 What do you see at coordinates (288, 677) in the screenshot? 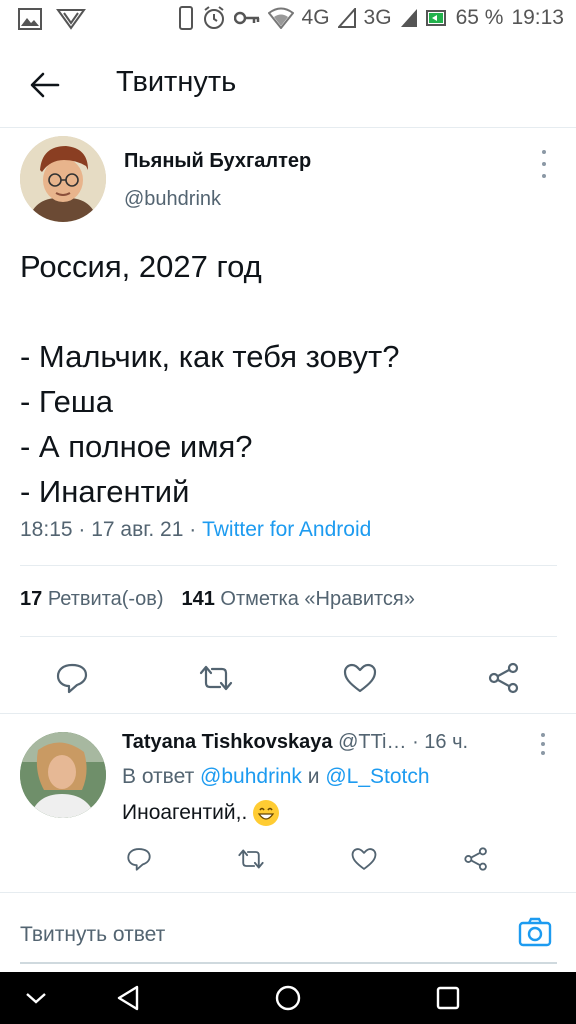
I see `tweet-actions` at bounding box center [288, 677].